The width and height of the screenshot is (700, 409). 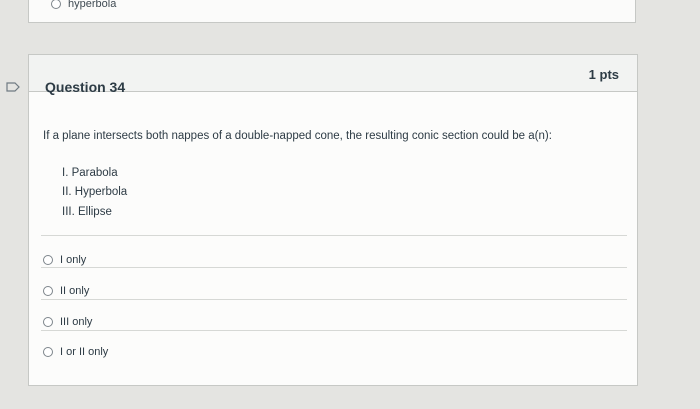 I want to click on previous-answer-option-hyperbola: hyperbola, so click(x=83, y=5).